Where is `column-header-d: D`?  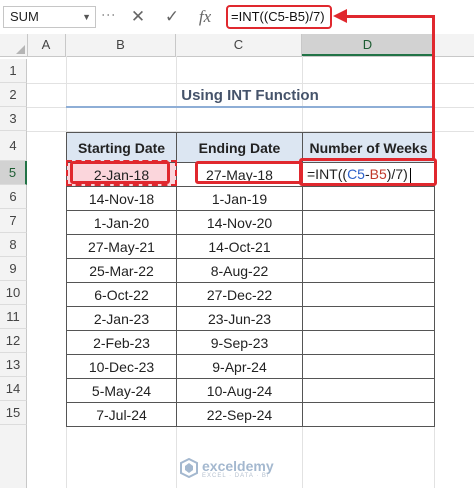 column-header-d: D is located at coordinates (368, 45).